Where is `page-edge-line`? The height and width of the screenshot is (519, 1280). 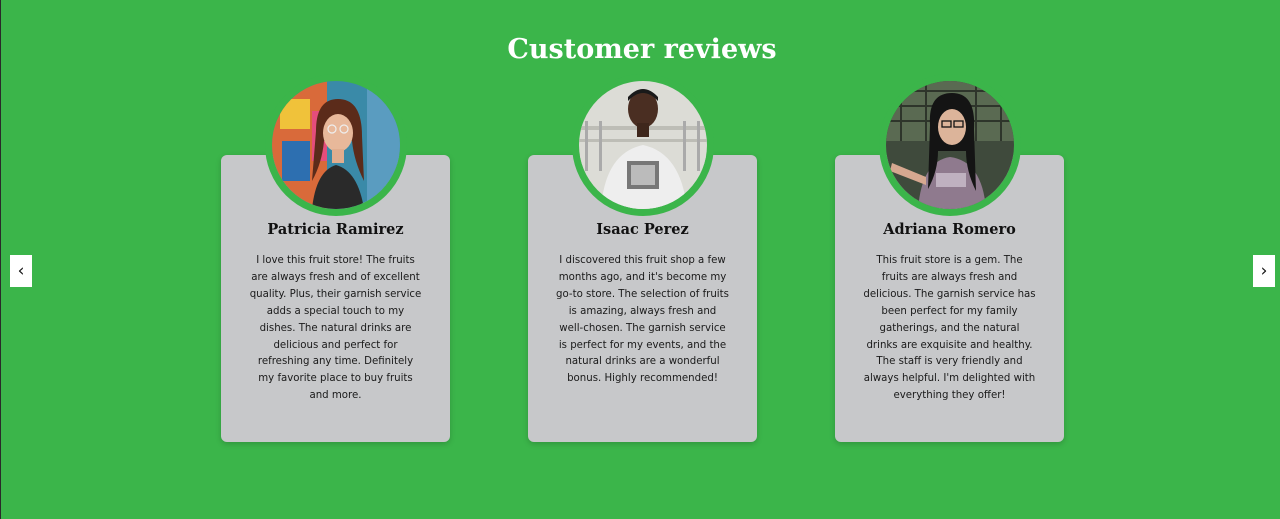
page-edge-line is located at coordinates (0, 259).